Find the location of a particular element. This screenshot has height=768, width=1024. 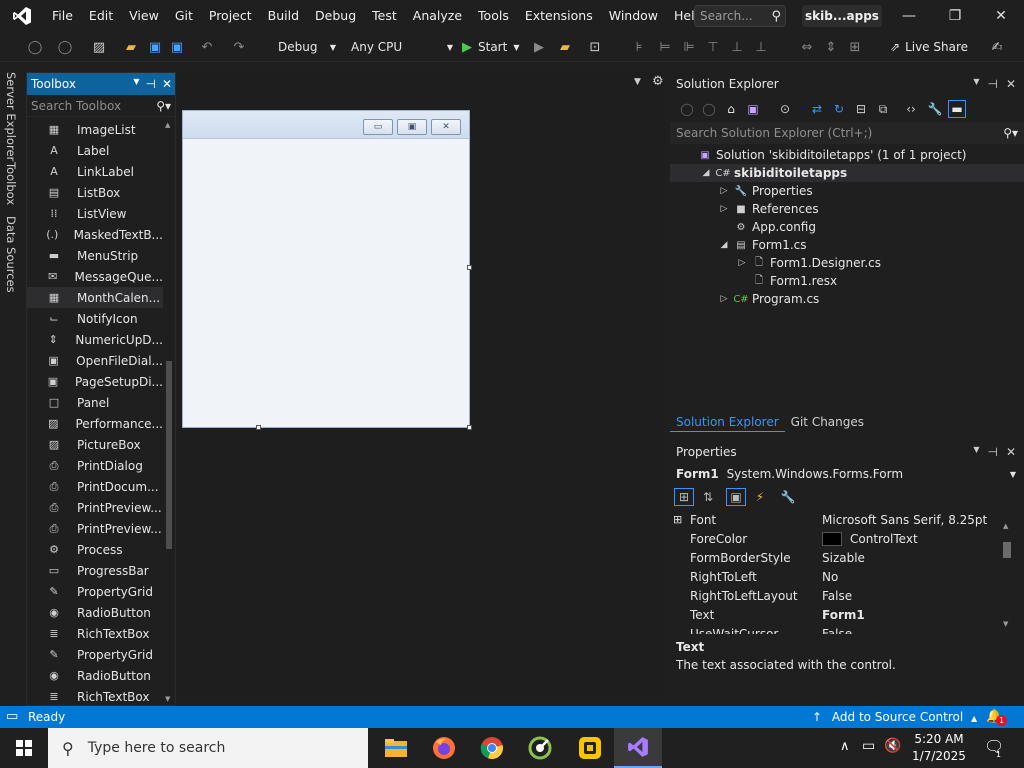

property-value: Microsoft Sans Serif, 8.25pt is located at coordinates (907, 520).